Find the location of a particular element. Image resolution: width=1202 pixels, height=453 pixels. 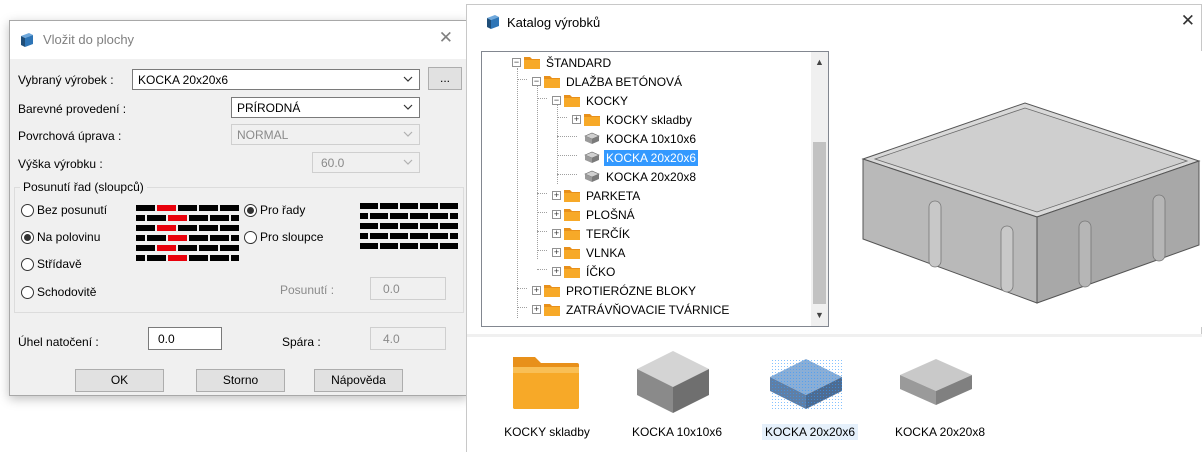

offset-label: Posunutí : is located at coordinates (307, 290).